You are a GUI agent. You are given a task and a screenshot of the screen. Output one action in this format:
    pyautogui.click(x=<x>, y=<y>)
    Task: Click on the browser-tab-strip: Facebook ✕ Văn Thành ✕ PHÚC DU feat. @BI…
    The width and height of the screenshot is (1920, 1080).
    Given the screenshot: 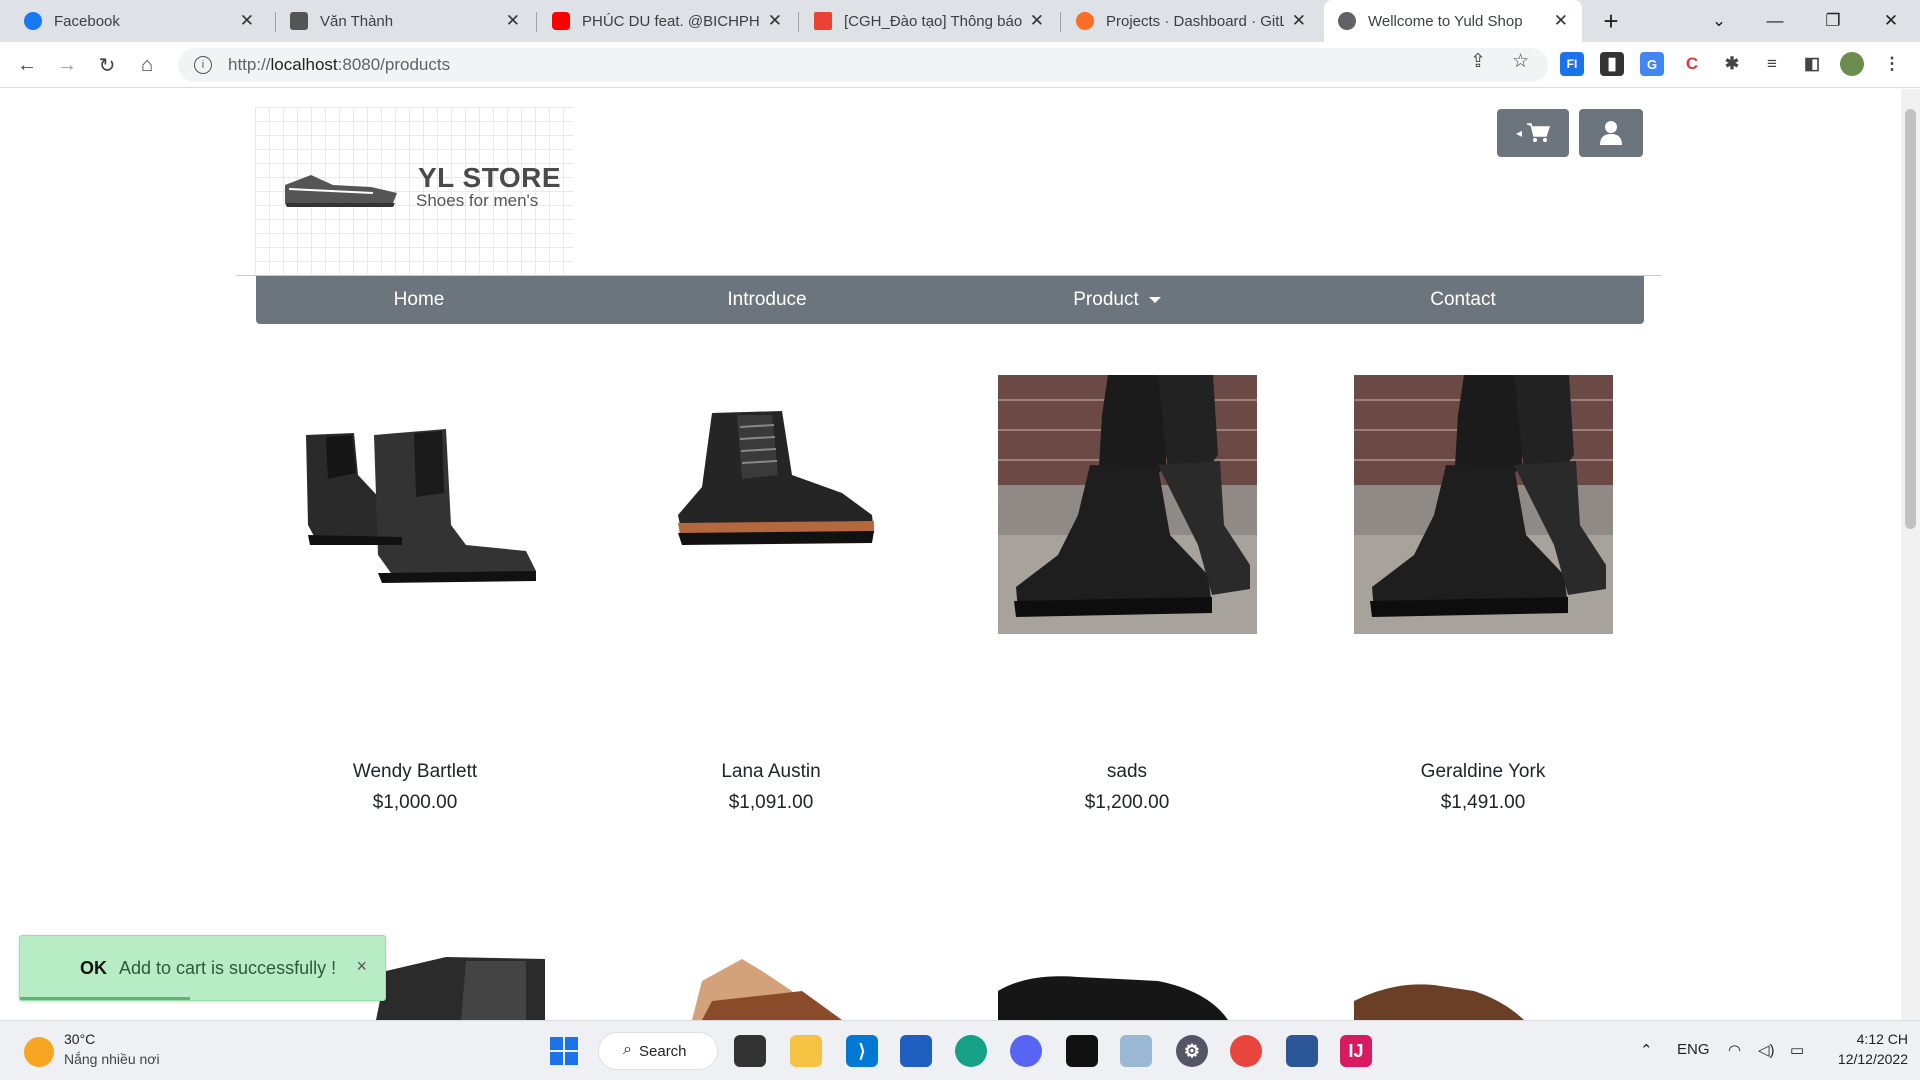 What is the action you would take?
    pyautogui.click(x=960, y=21)
    